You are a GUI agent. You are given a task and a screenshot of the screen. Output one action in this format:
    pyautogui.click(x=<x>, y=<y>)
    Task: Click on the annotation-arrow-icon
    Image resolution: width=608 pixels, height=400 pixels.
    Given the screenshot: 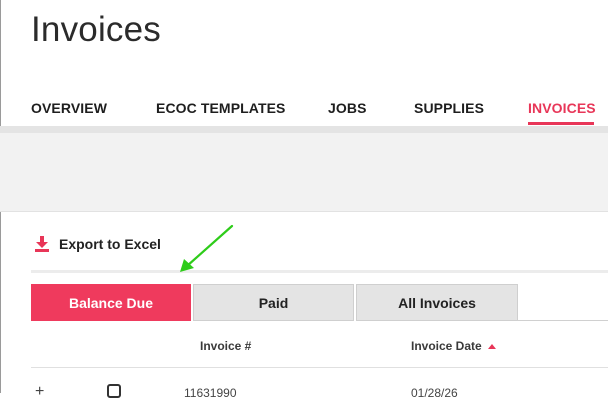 What is the action you would take?
    pyautogui.click(x=207, y=248)
    